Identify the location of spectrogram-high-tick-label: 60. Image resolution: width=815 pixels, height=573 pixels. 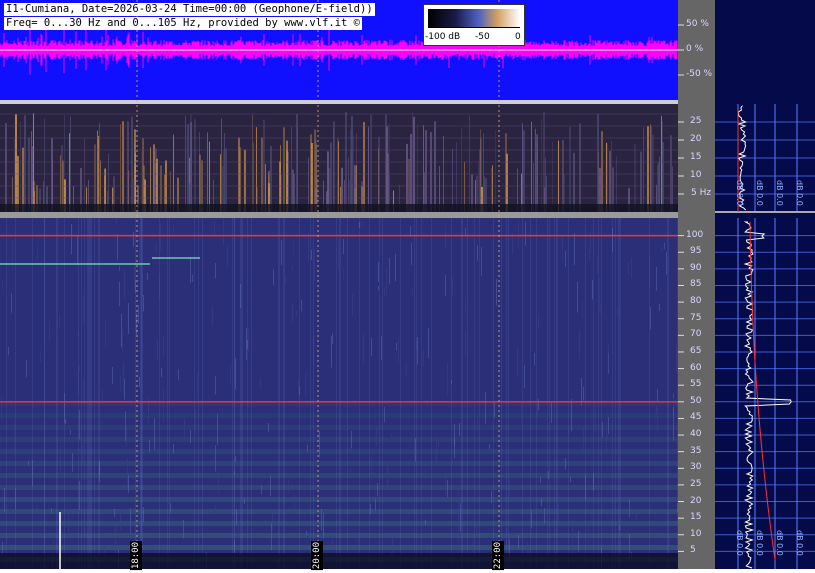
(696, 367).